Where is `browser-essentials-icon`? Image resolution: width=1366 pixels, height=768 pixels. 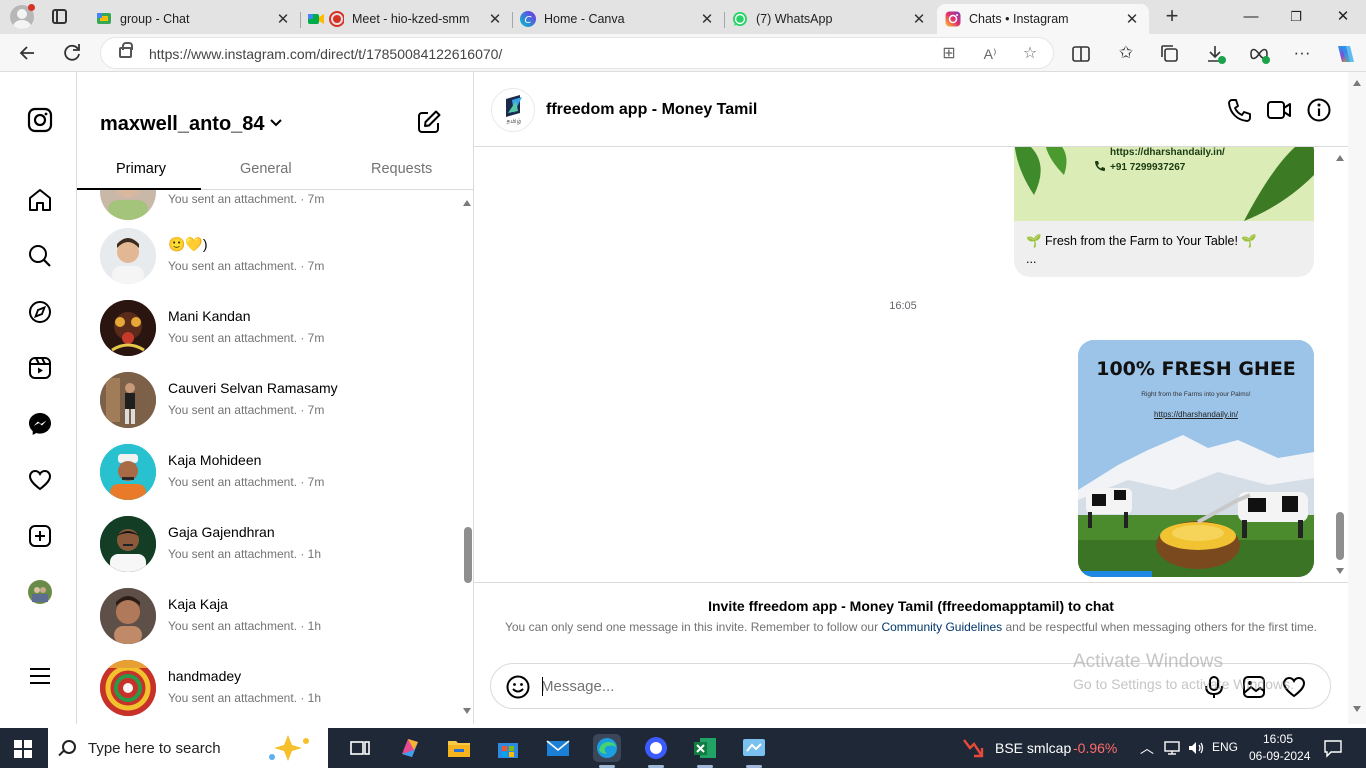 browser-essentials-icon is located at coordinates (1259, 54).